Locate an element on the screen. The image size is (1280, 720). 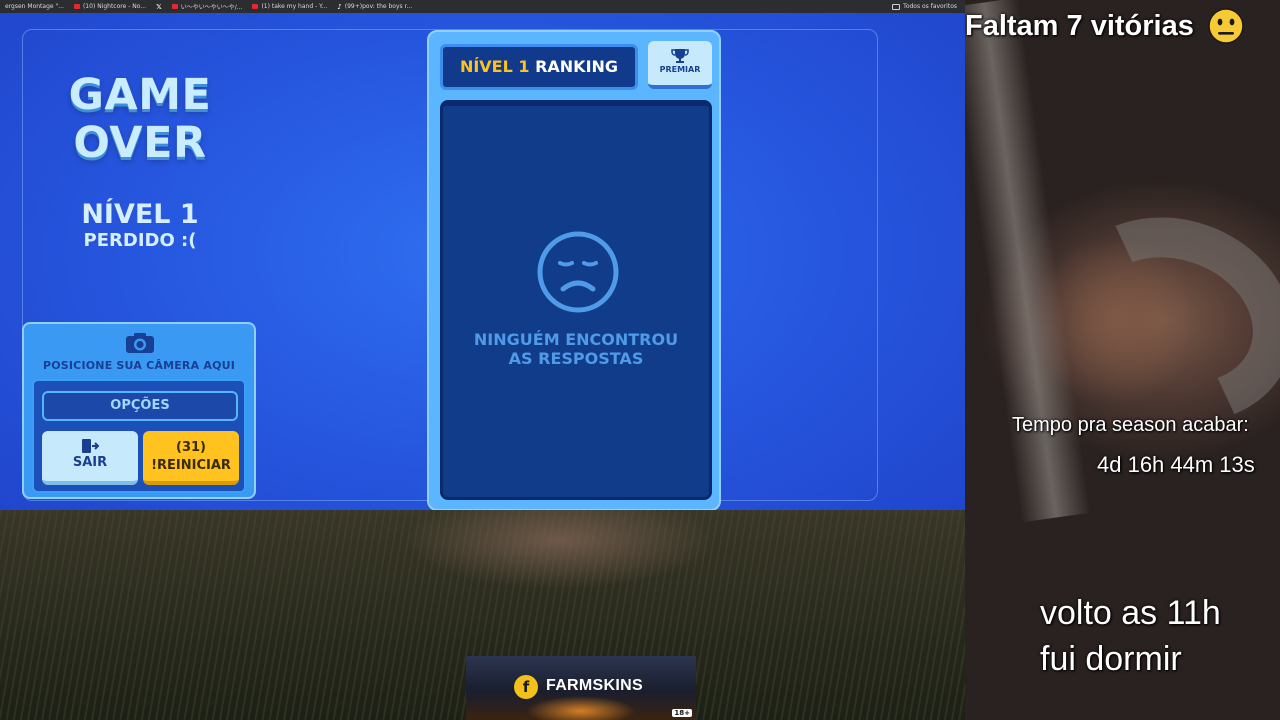
restart-count: (31) is located at coordinates (191, 447).